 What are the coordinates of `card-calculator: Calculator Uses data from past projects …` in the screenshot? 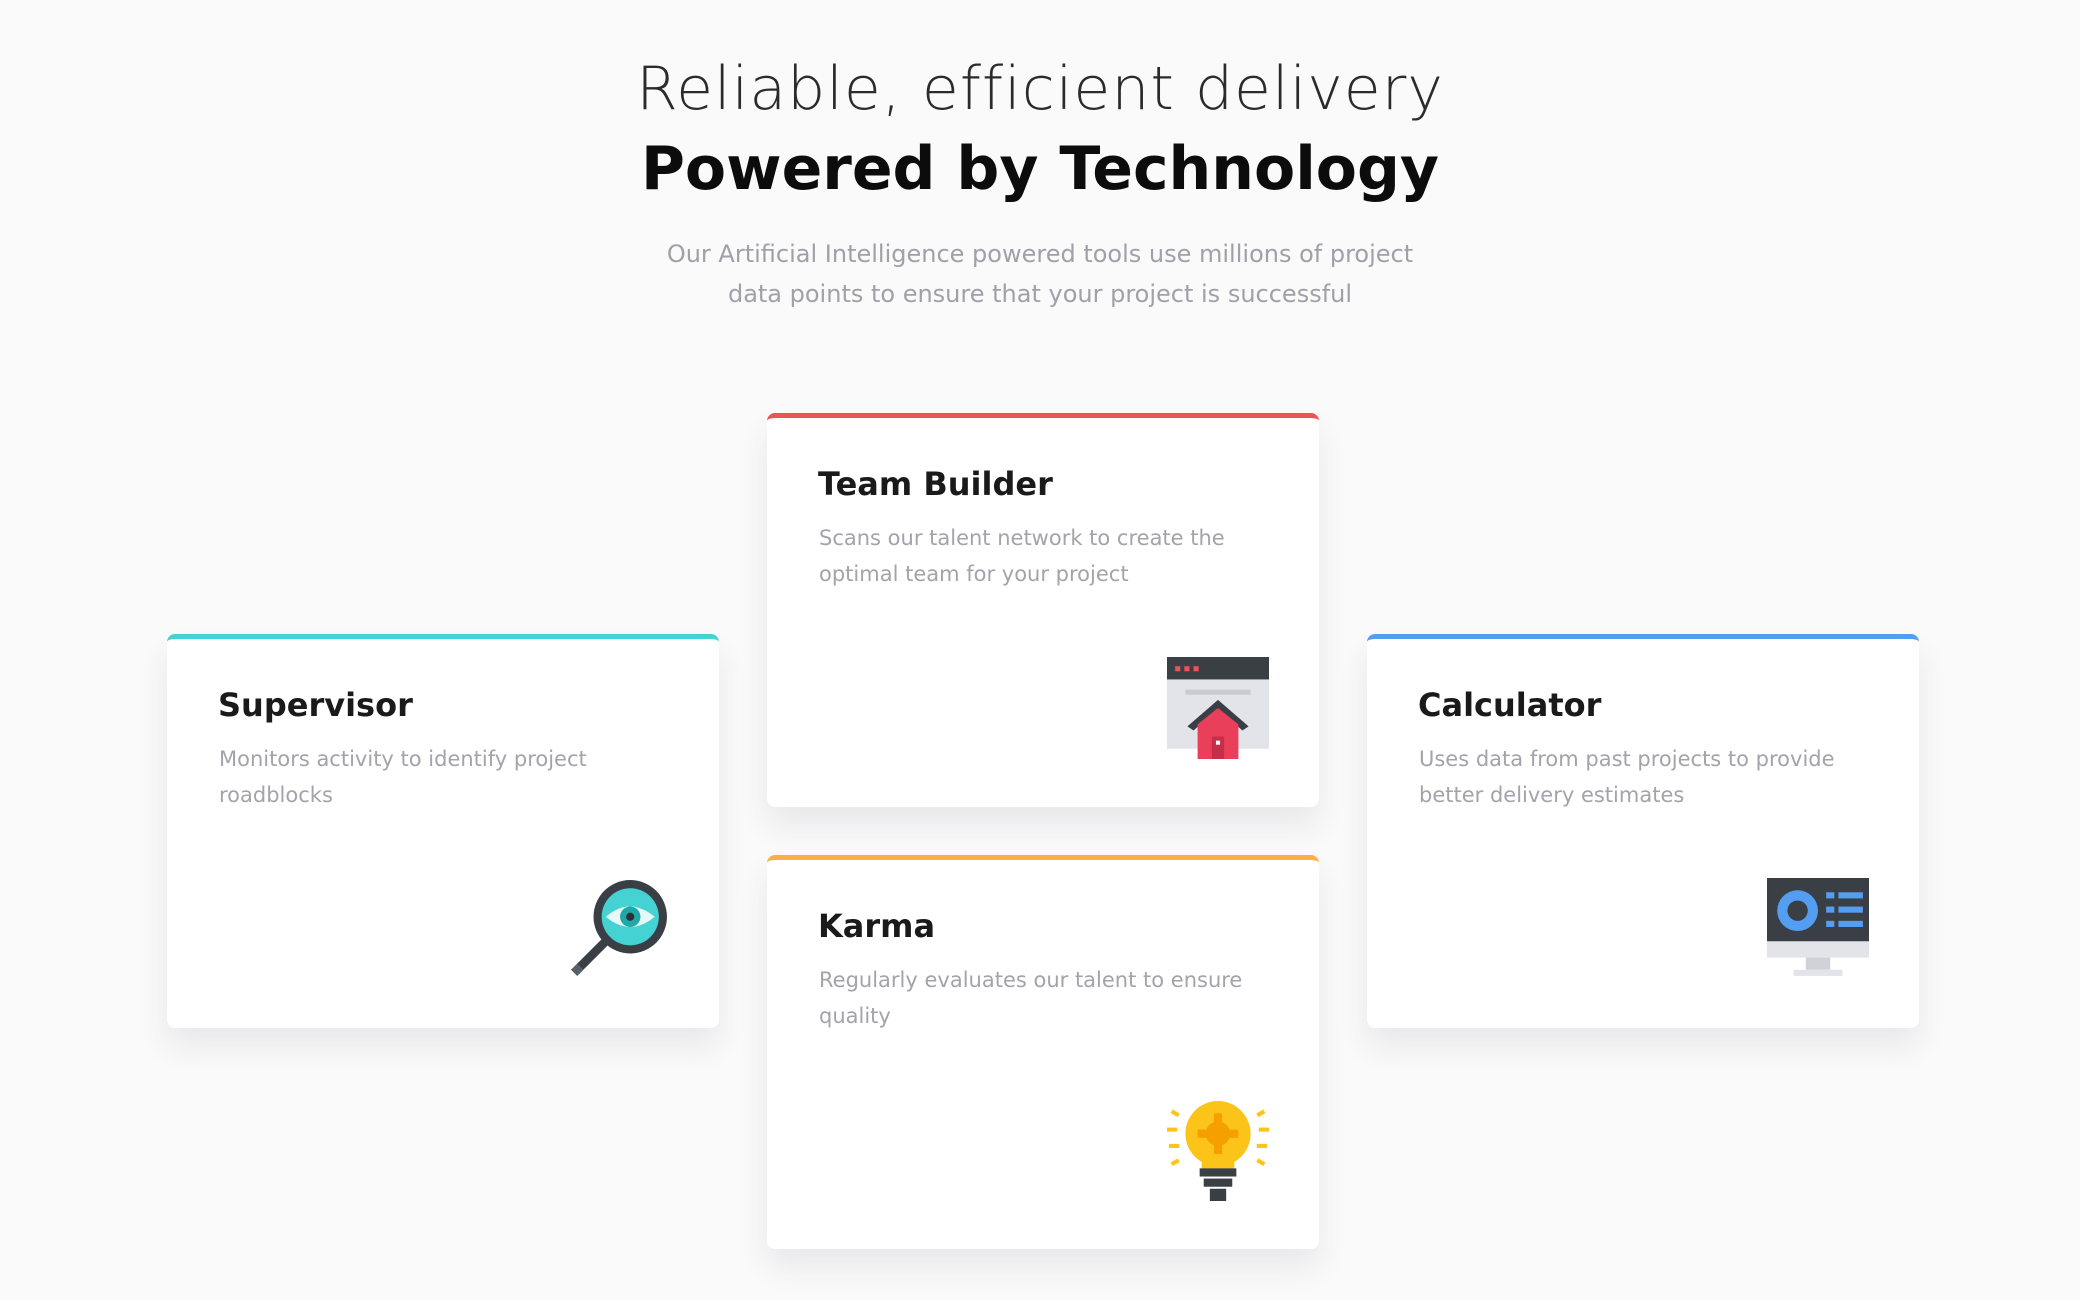 It's located at (1643, 831).